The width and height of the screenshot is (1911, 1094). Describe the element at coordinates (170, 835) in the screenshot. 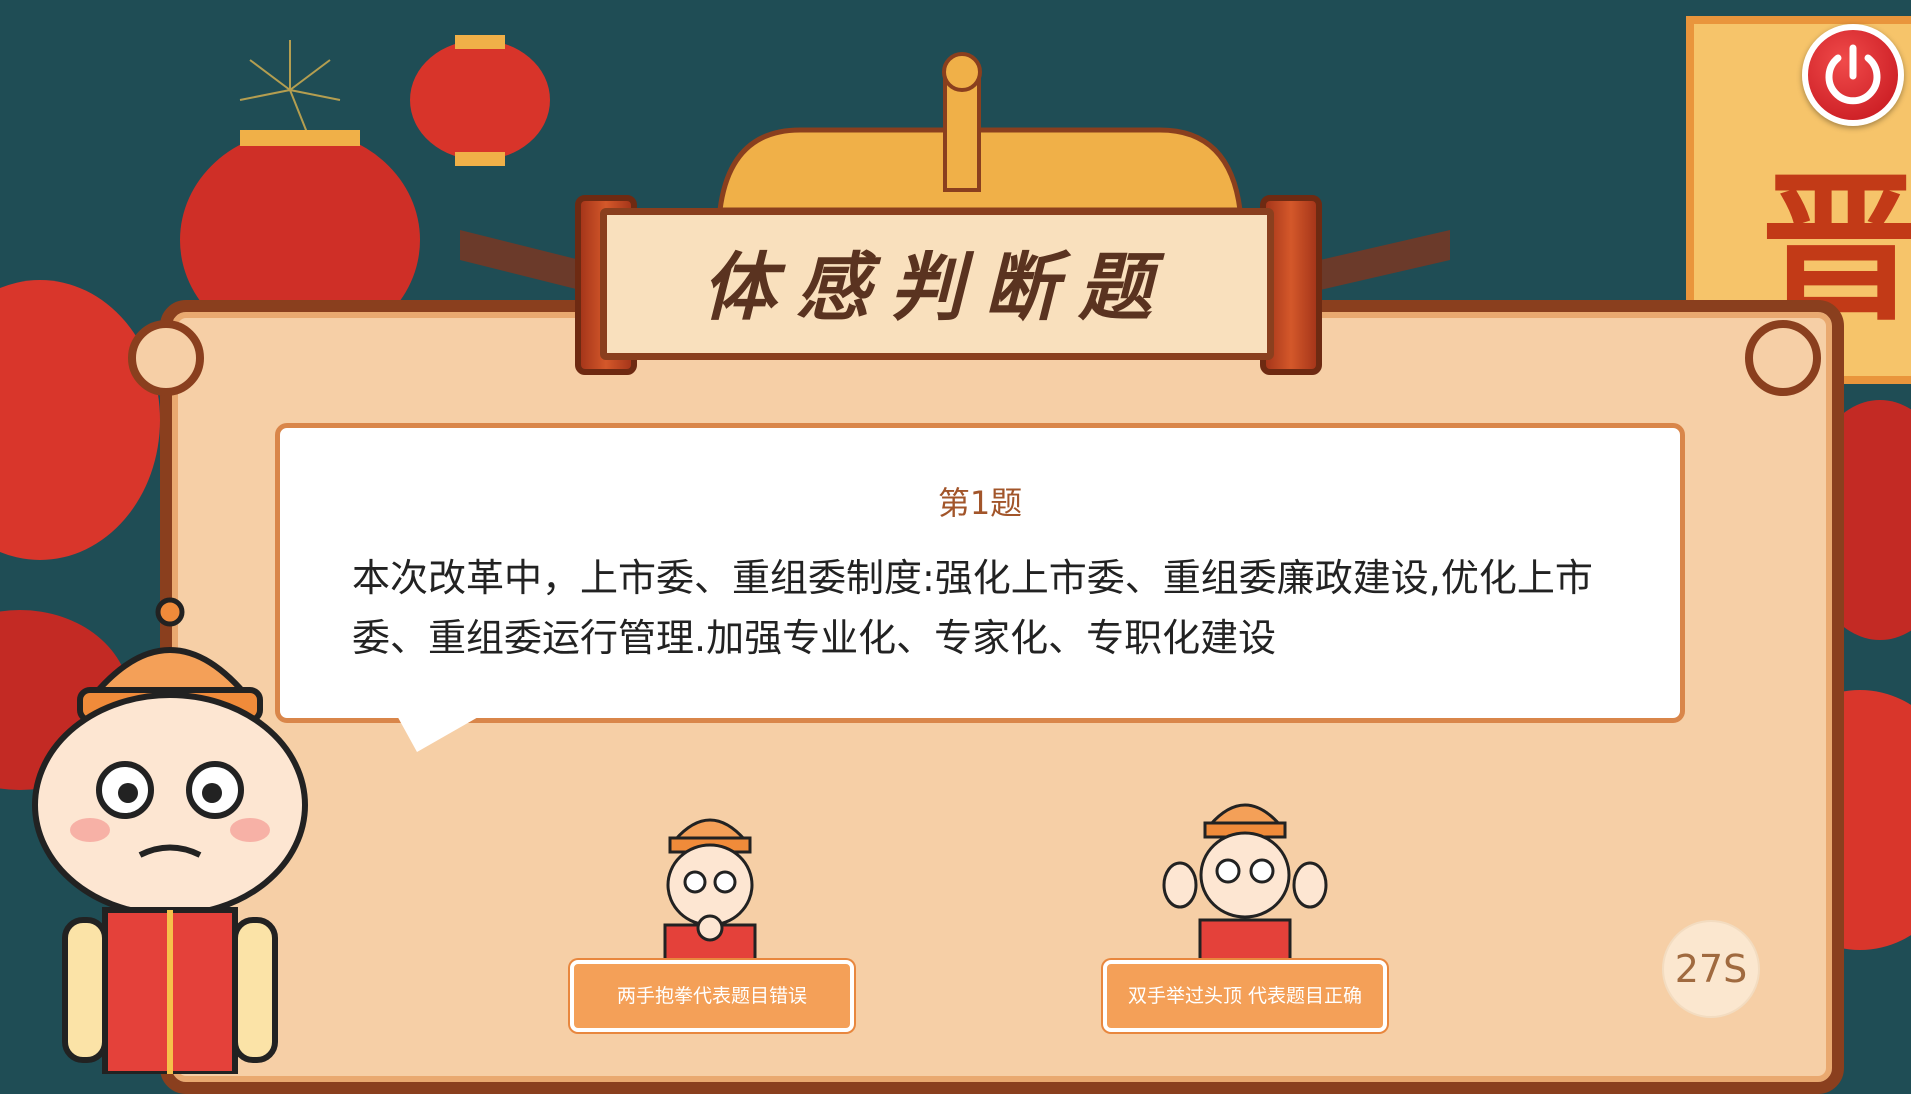

I see `mascot-host-icon` at that location.